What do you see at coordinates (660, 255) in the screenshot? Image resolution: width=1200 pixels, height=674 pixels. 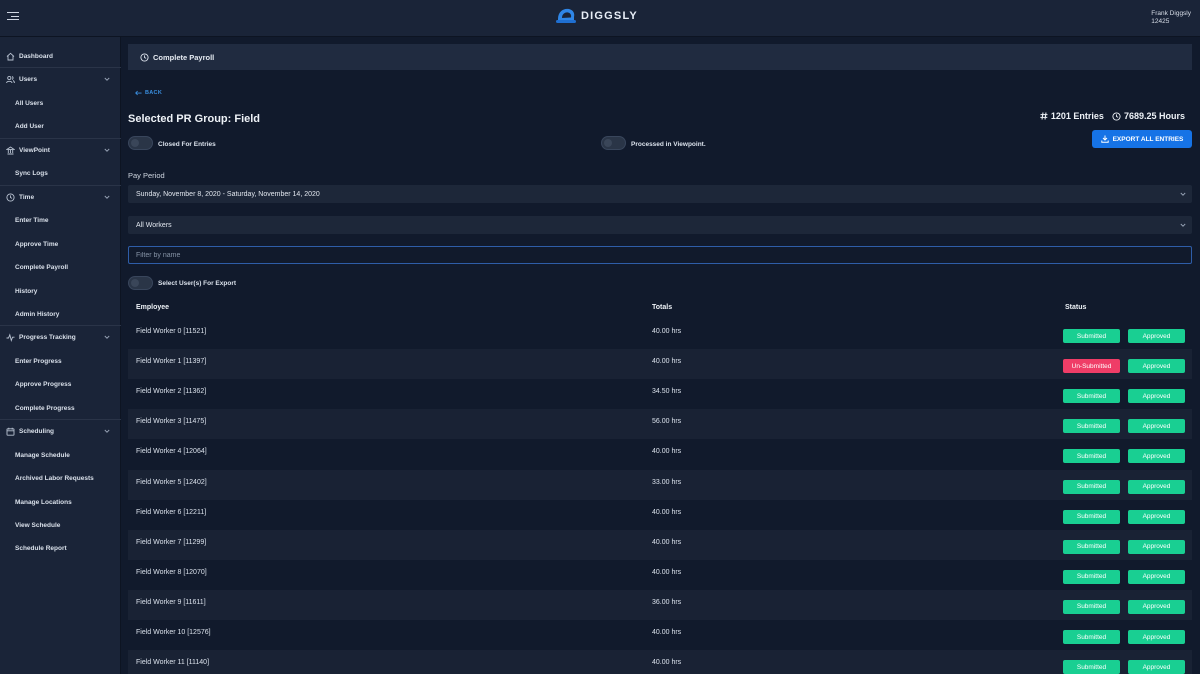 I see `filter-by-name-input` at bounding box center [660, 255].